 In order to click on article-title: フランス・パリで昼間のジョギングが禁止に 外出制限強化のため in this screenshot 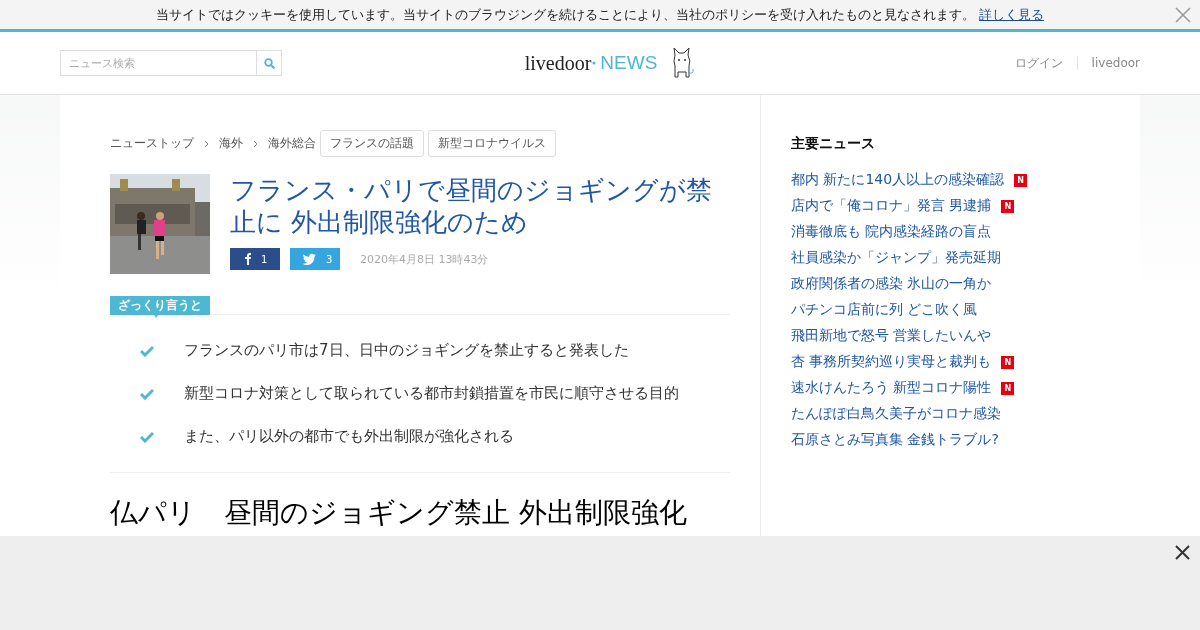, I will do `click(471, 206)`.